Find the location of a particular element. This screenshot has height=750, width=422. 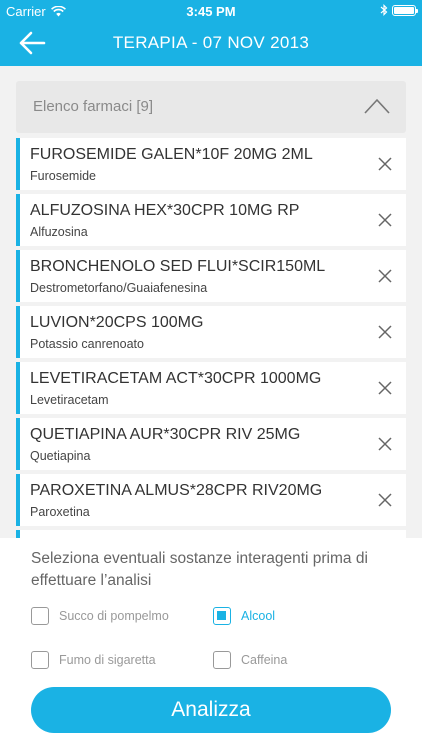

checkbox-checked is located at coordinates (222, 616).